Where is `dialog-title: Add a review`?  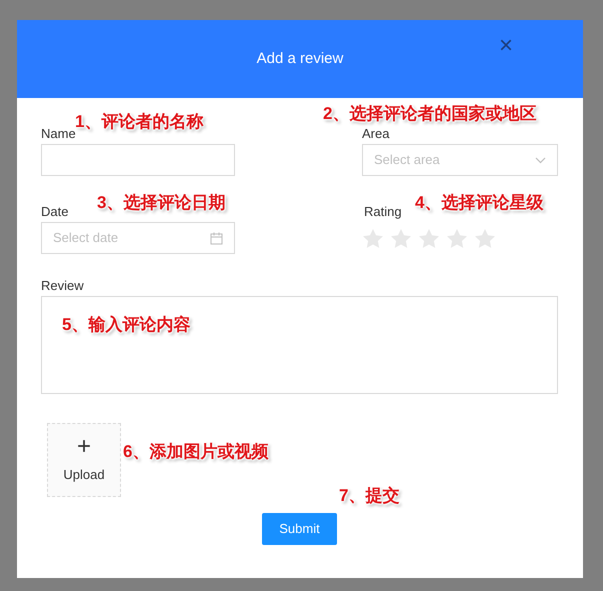
dialog-title: Add a review is located at coordinates (300, 58).